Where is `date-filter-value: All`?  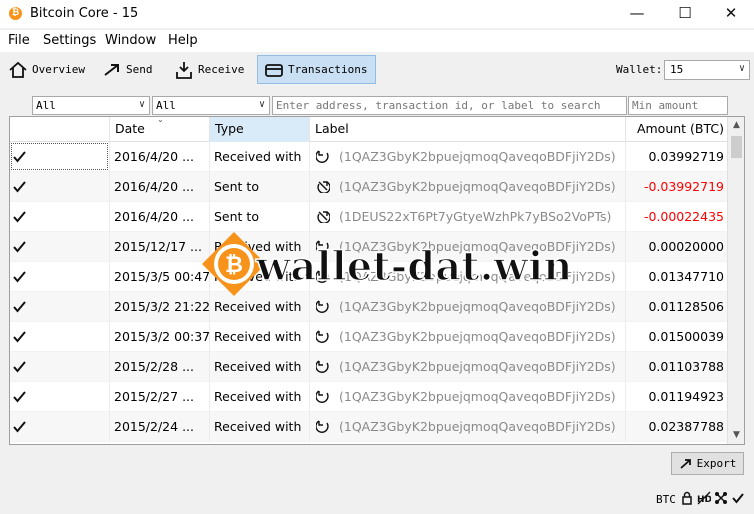 date-filter-value: All is located at coordinates (46, 105).